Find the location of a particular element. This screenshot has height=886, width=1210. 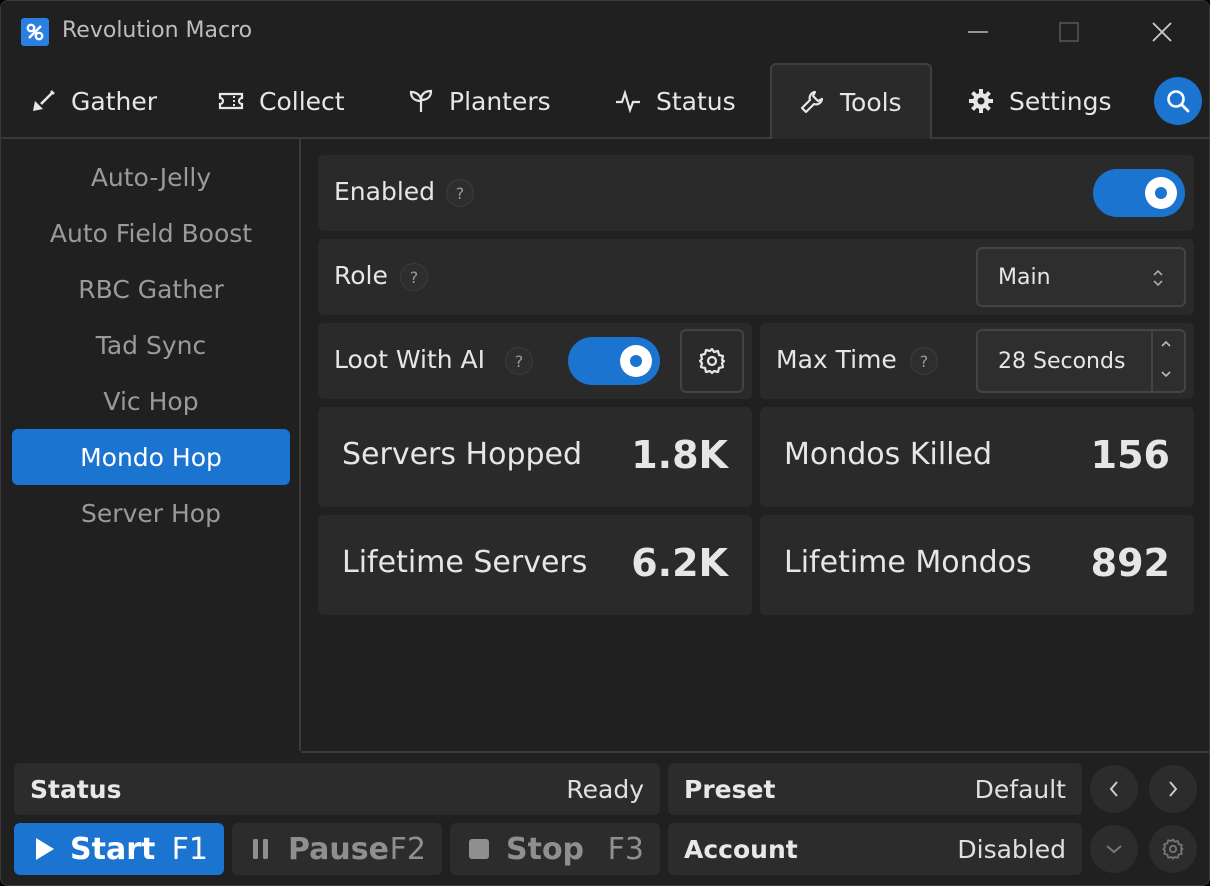

start-button: Start F1 is located at coordinates (119, 849).